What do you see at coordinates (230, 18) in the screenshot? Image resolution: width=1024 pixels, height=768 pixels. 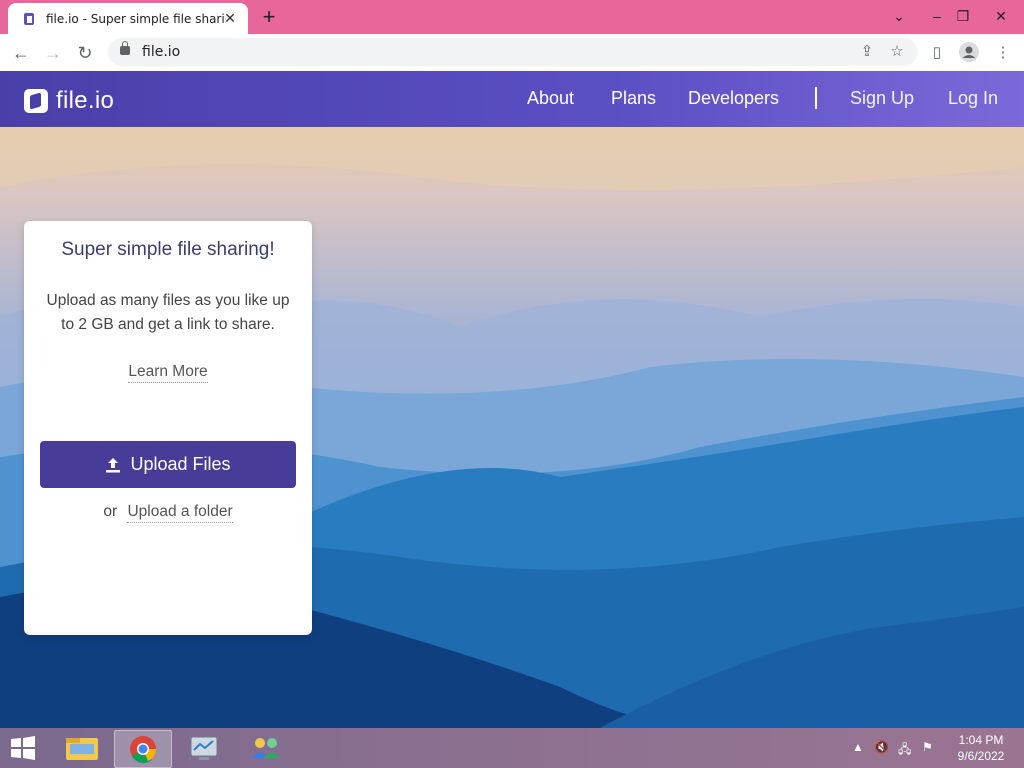 I see `close-tab-icon: ✕` at bounding box center [230, 18].